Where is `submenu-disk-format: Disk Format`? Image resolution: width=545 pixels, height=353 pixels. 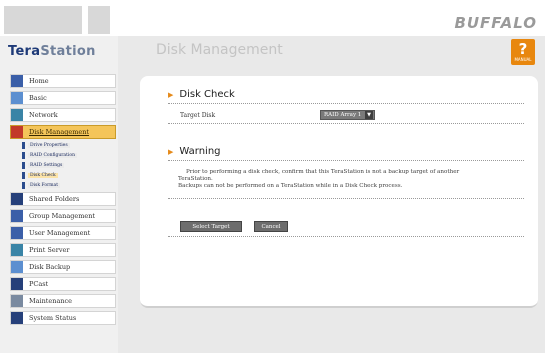 submenu-disk-format: Disk Format is located at coordinates (69, 185).